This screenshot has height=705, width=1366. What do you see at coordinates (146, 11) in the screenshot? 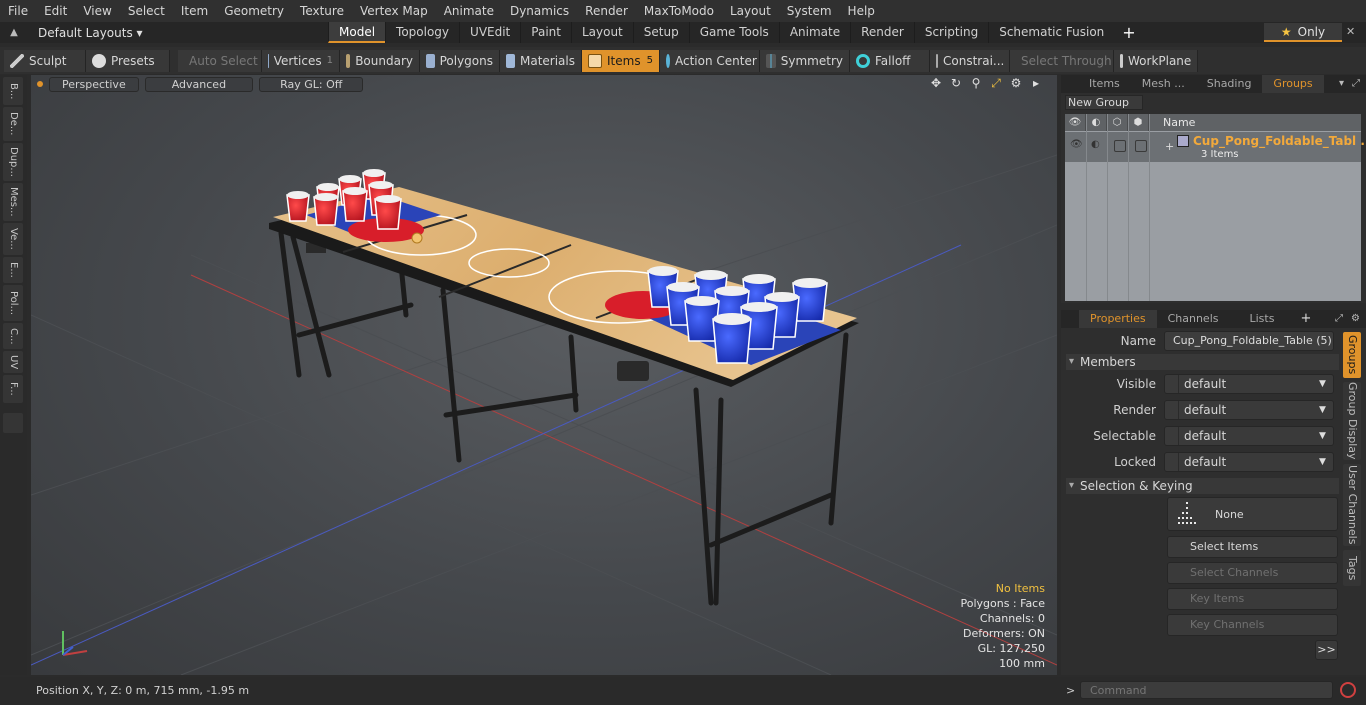
I see `menu-select: Select` at bounding box center [146, 11].